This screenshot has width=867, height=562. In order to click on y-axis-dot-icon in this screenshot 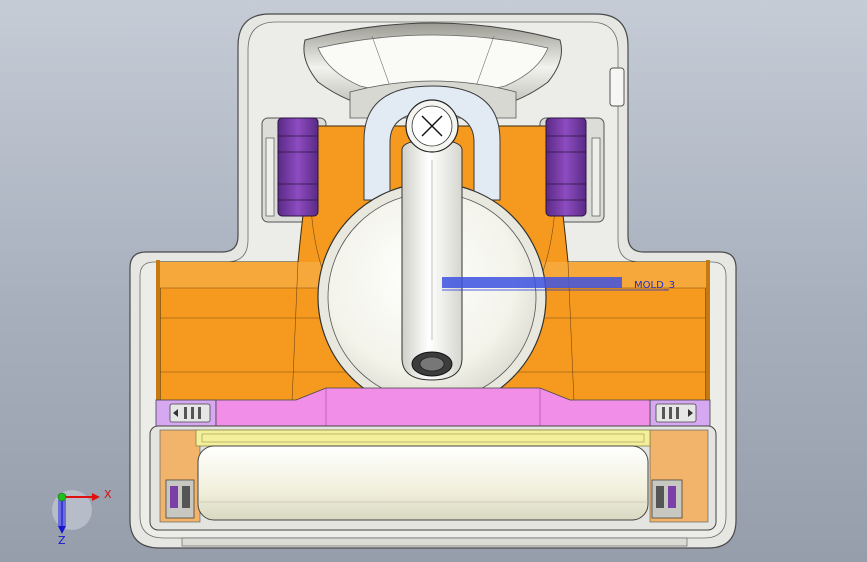, I will do `click(62, 497)`.